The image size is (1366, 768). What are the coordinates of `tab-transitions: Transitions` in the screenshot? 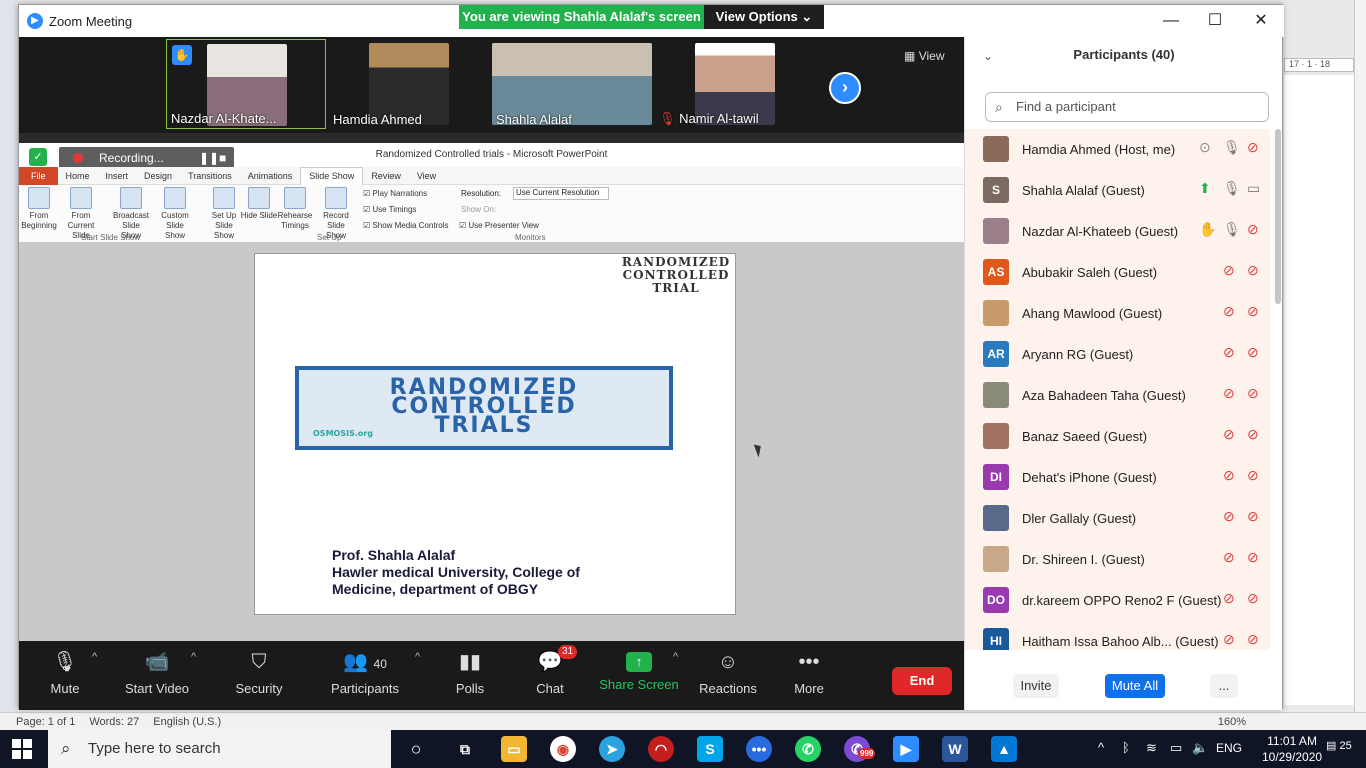 It's located at (210, 176).